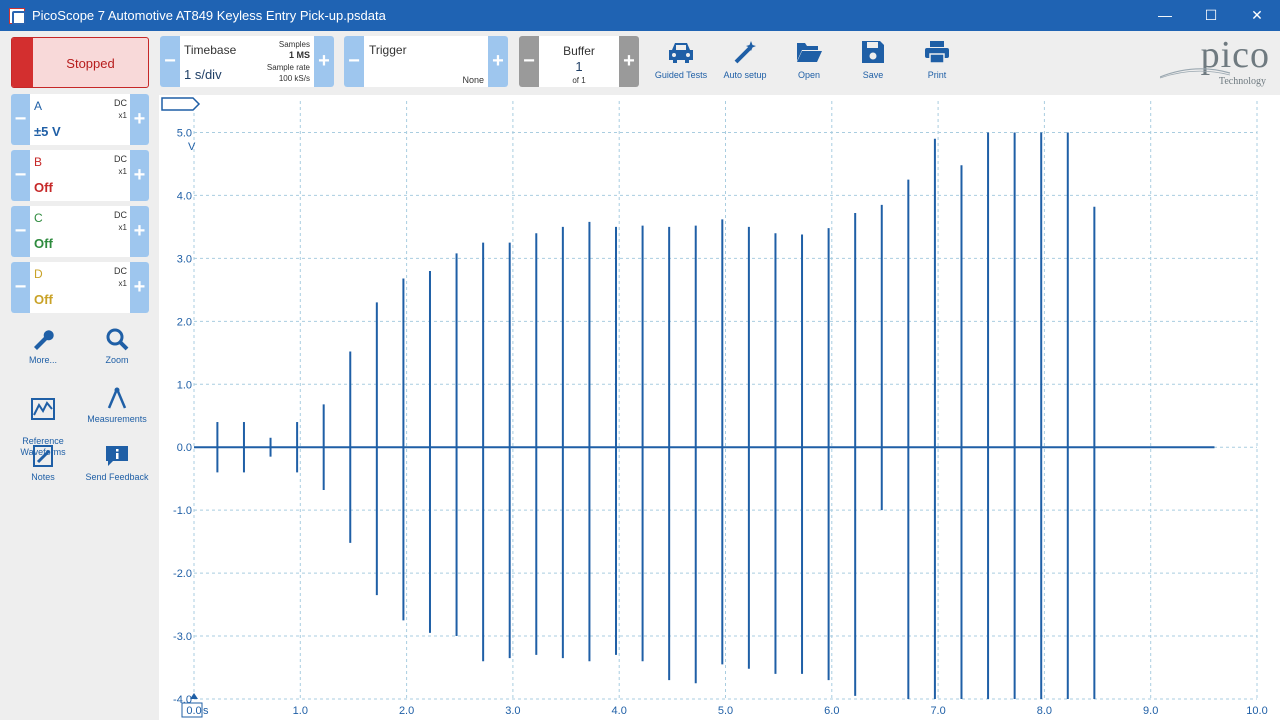 The image size is (1280, 725). What do you see at coordinates (354, 61) in the screenshot?
I see `trigger-decrease-button: −` at bounding box center [354, 61].